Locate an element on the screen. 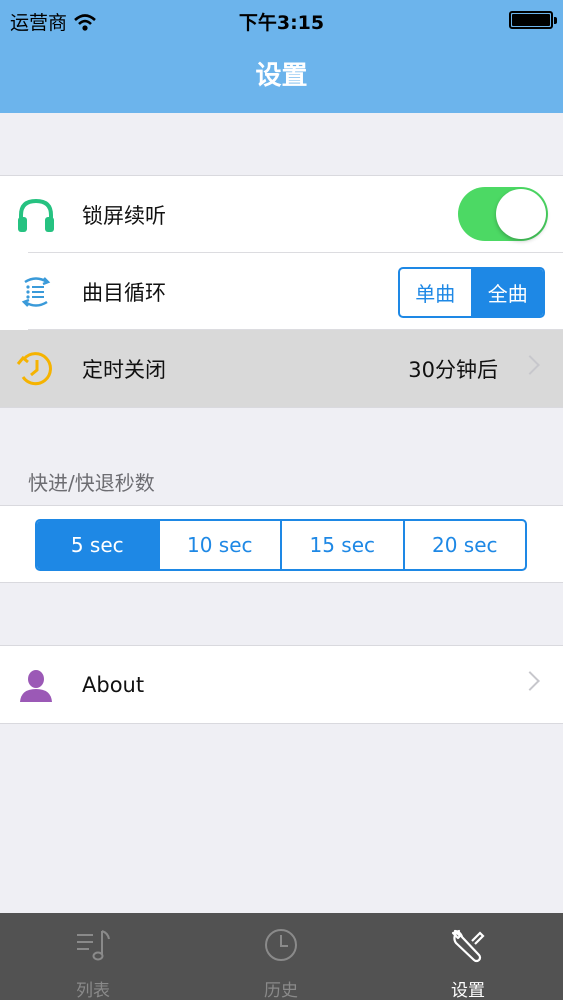  status-bar: 运营商 下午3:15 is located at coordinates (281, 20).